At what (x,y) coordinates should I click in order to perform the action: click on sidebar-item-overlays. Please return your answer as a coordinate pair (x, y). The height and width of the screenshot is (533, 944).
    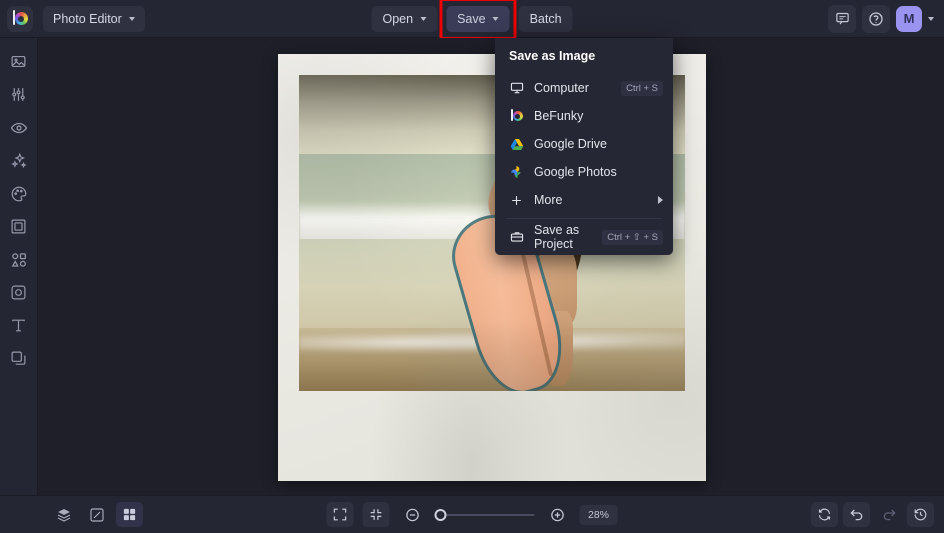
    Looking at the image, I should click on (19, 292).